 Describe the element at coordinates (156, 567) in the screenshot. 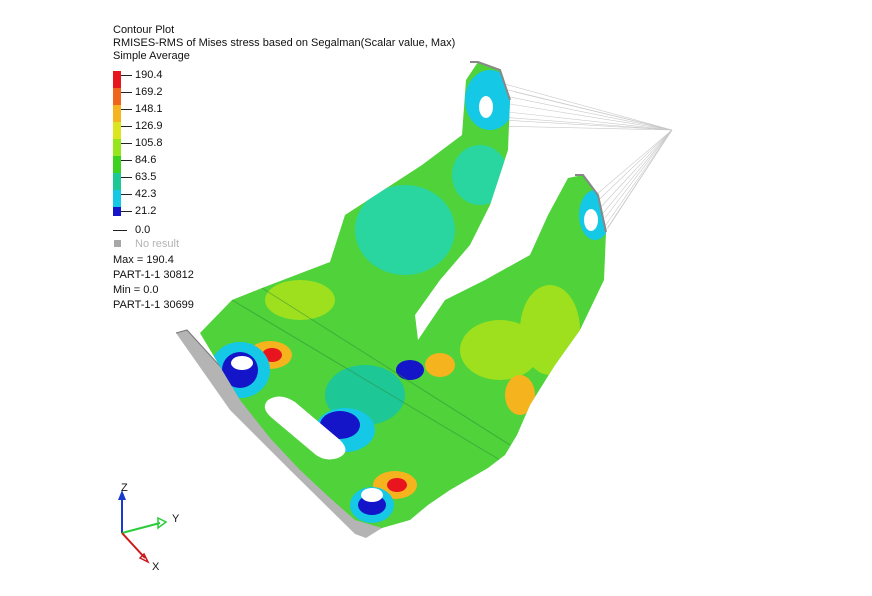

I see `x-axis-label: X` at that location.